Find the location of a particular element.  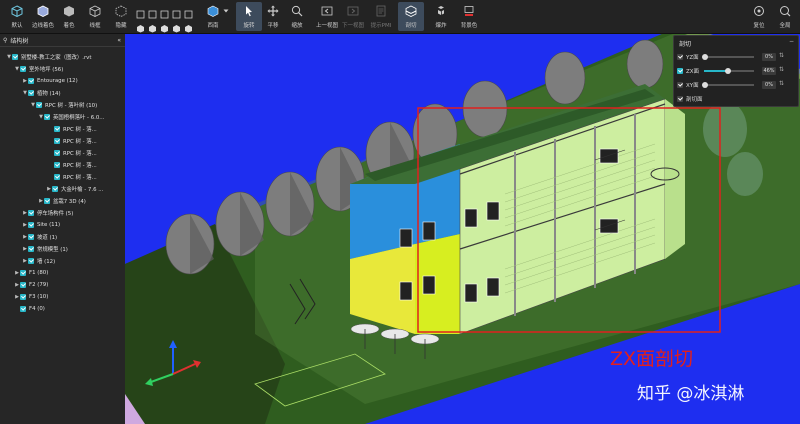

view-right-icon is located at coordinates (177, 11).